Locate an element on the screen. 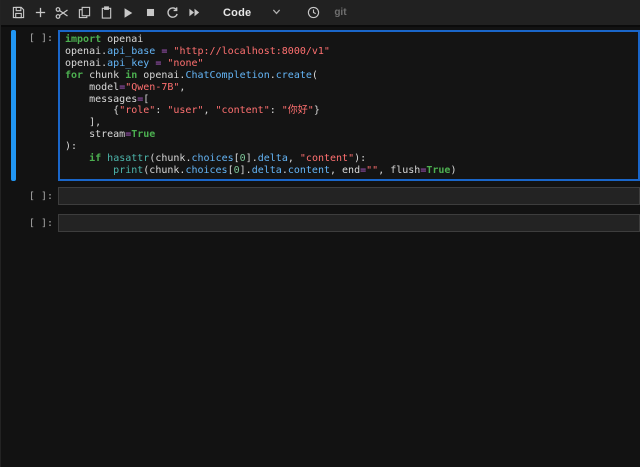 The height and width of the screenshot is (467, 640). play-icon is located at coordinates (128, 13).